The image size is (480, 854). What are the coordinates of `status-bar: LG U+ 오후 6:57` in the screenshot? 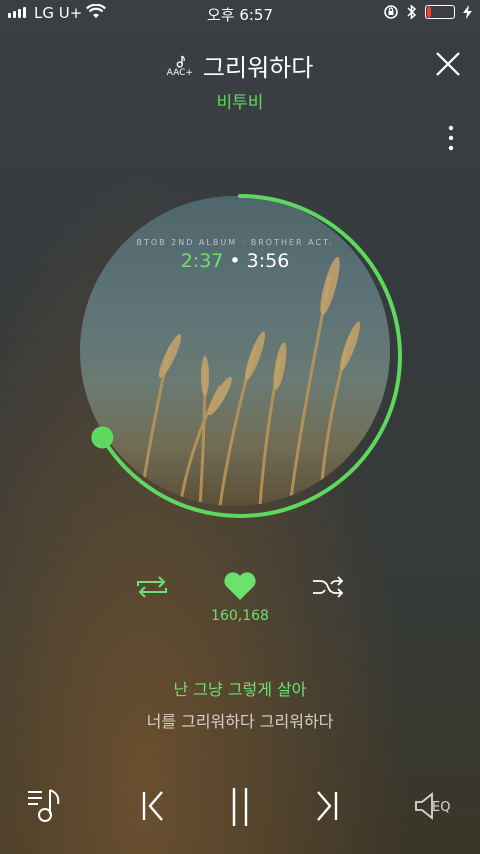 It's located at (240, 13).